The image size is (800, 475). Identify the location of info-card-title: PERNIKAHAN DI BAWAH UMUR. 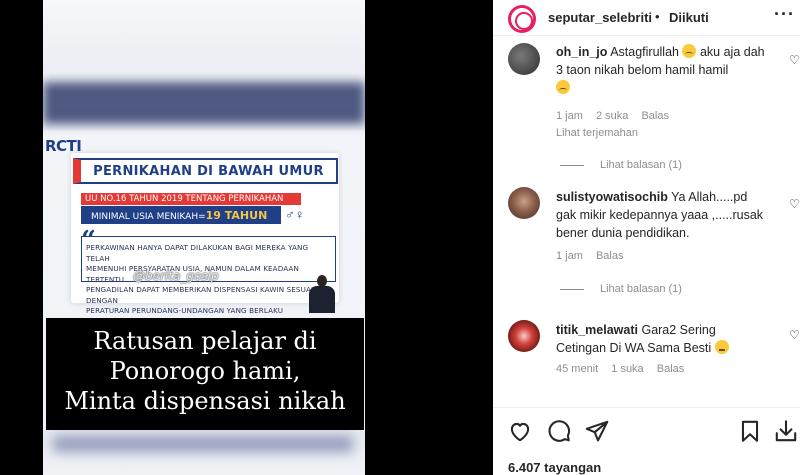
(205, 171).